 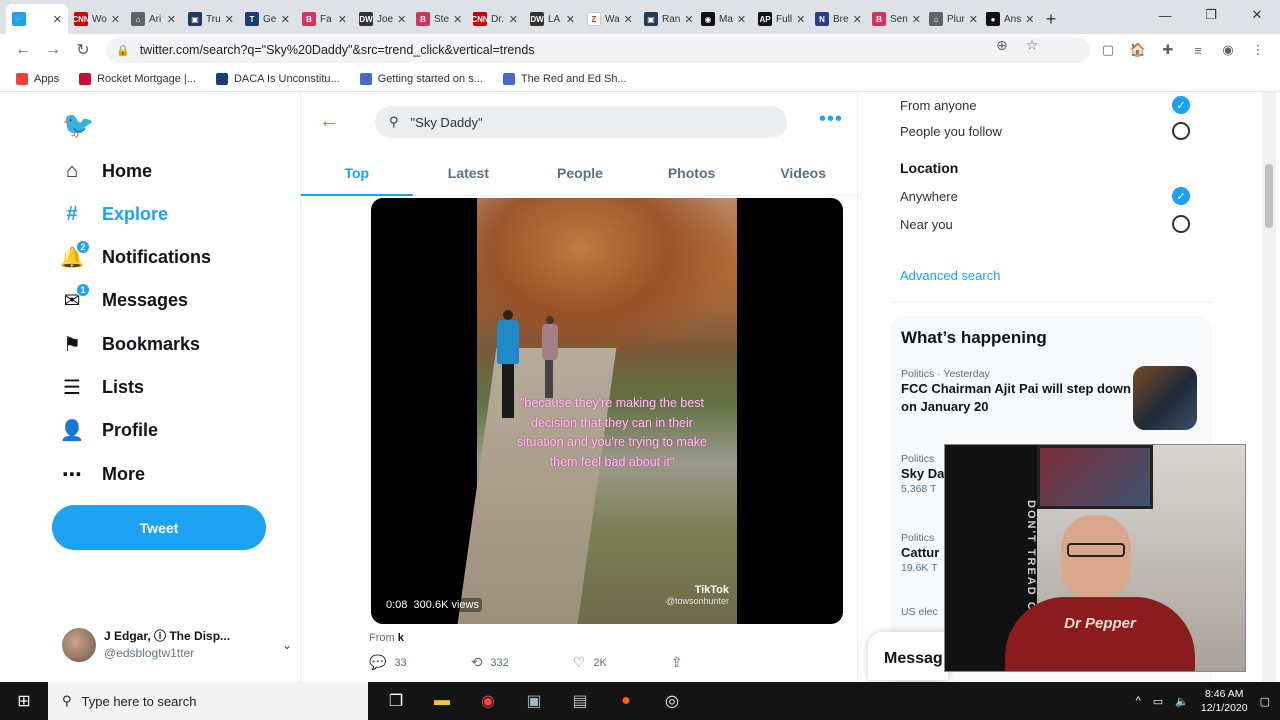 What do you see at coordinates (1045, 131) in the screenshot?
I see `filter-people-you-follow: People you follow` at bounding box center [1045, 131].